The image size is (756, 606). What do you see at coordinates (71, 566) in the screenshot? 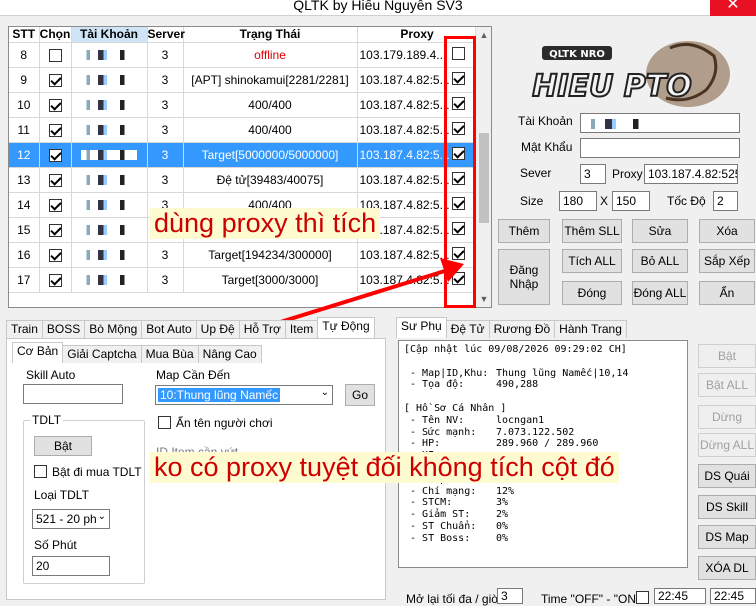
I see `minutes-input: 20` at bounding box center [71, 566].